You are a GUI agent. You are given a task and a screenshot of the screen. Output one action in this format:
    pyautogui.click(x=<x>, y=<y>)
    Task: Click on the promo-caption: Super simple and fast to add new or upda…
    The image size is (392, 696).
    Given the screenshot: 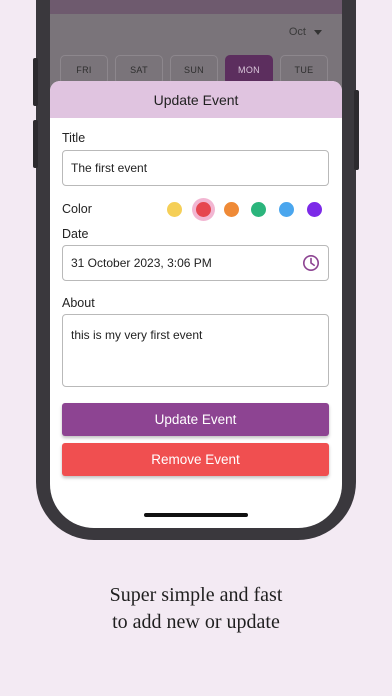 What is the action you would take?
    pyautogui.click(x=196, y=609)
    